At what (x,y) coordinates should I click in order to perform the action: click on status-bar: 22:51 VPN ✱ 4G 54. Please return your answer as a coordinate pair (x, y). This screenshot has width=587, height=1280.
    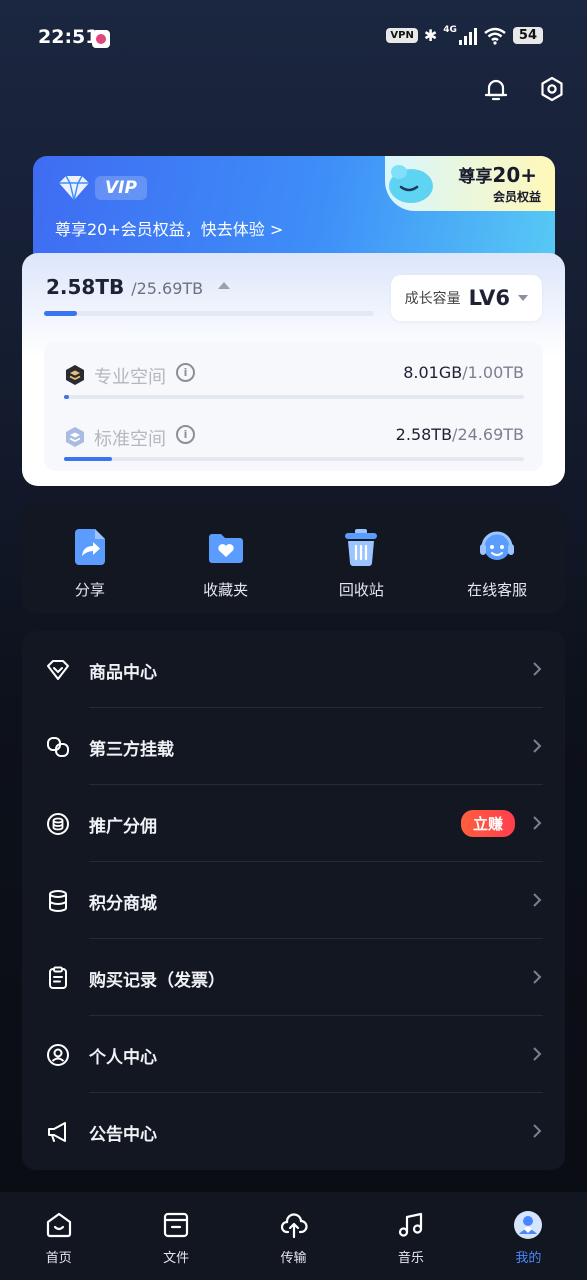
    Looking at the image, I should click on (293, 38).